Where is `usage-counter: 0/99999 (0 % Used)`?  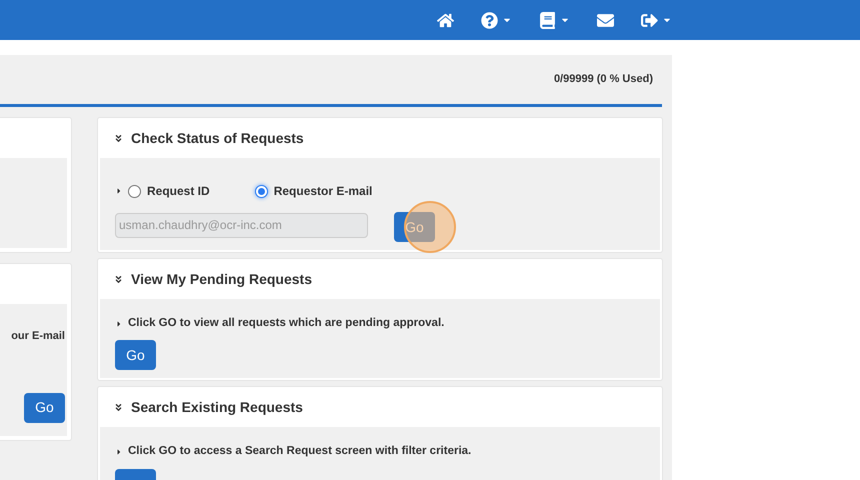
usage-counter: 0/99999 (0 % Used) is located at coordinates (603, 80).